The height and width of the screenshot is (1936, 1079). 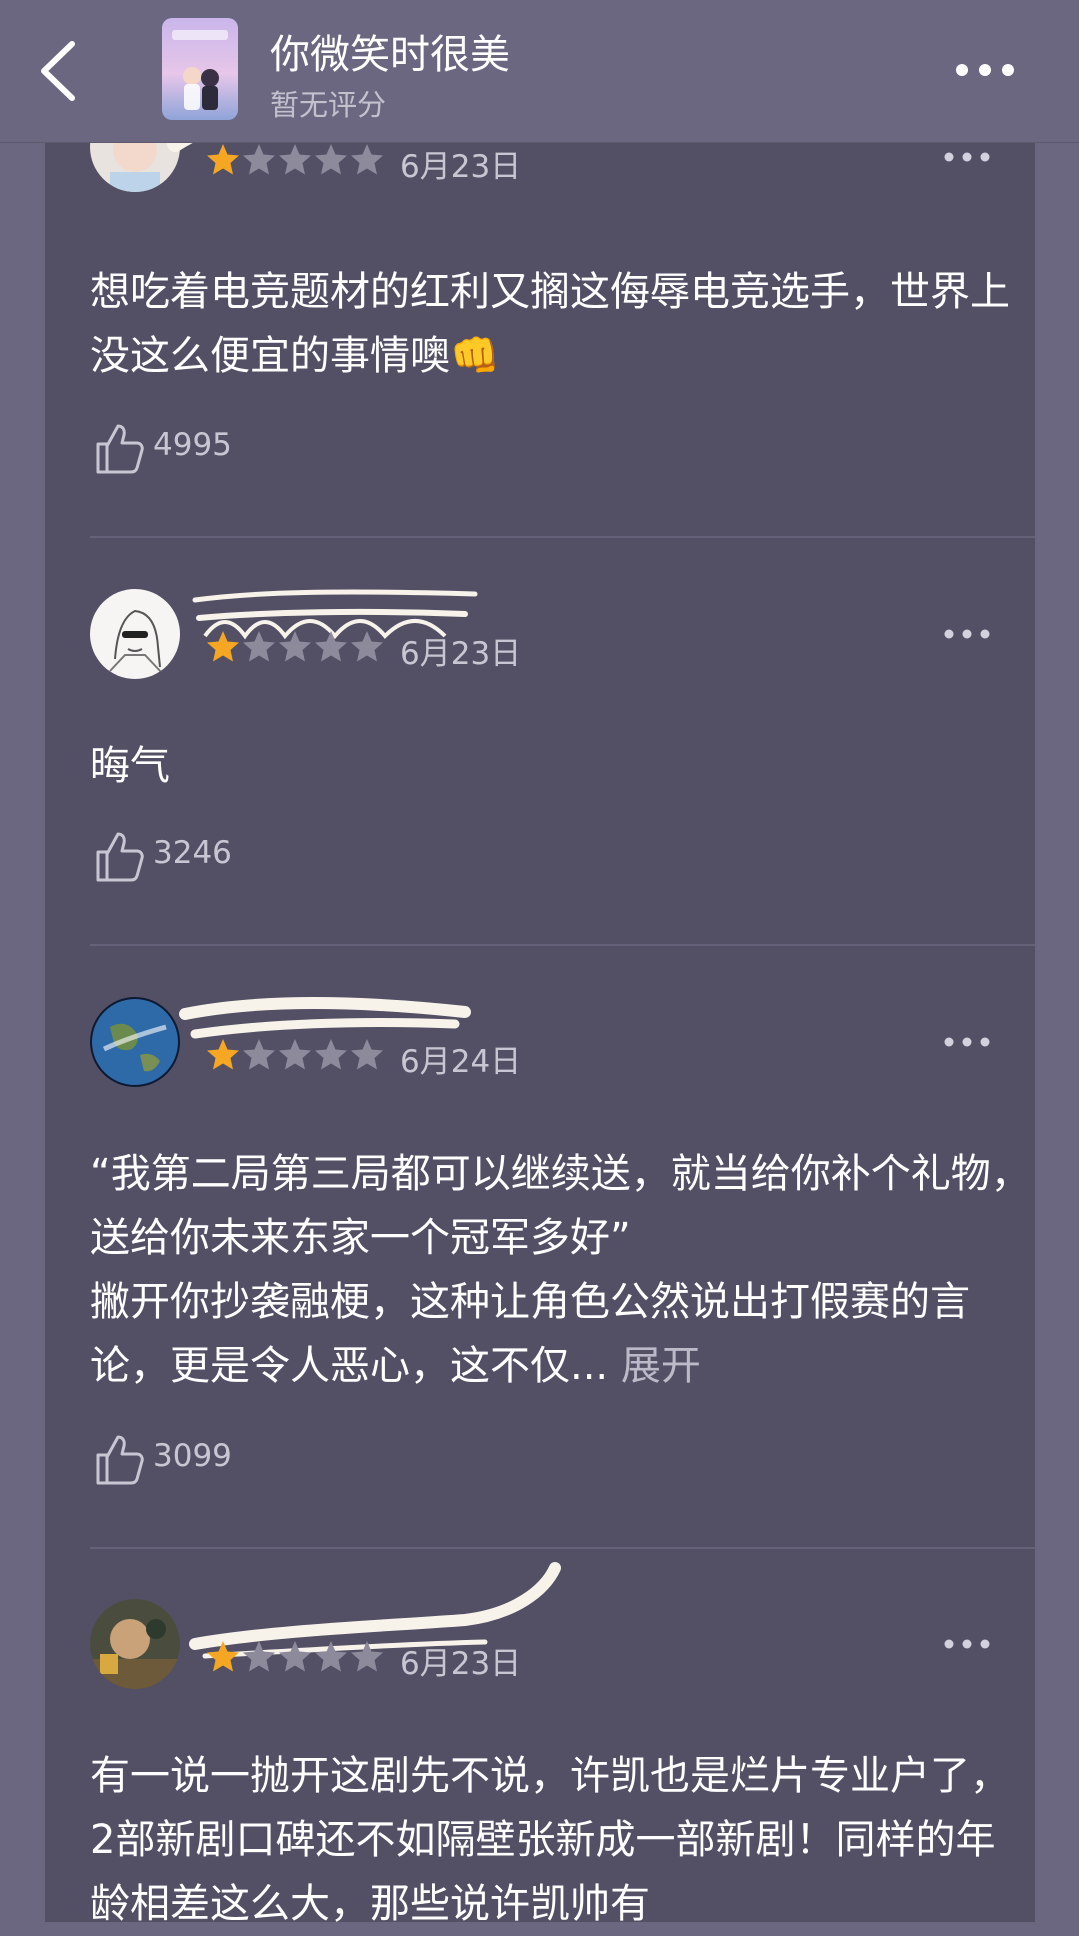 I want to click on expand-link: 展开, so click(x=661, y=1366).